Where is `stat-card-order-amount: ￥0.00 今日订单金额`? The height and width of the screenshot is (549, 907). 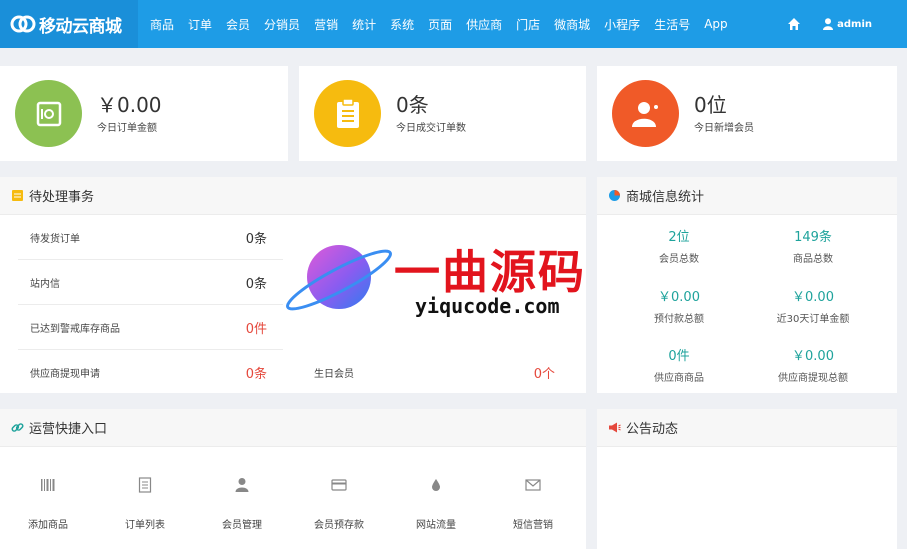 stat-card-order-amount: ￥0.00 今日订单金额 is located at coordinates (144, 113).